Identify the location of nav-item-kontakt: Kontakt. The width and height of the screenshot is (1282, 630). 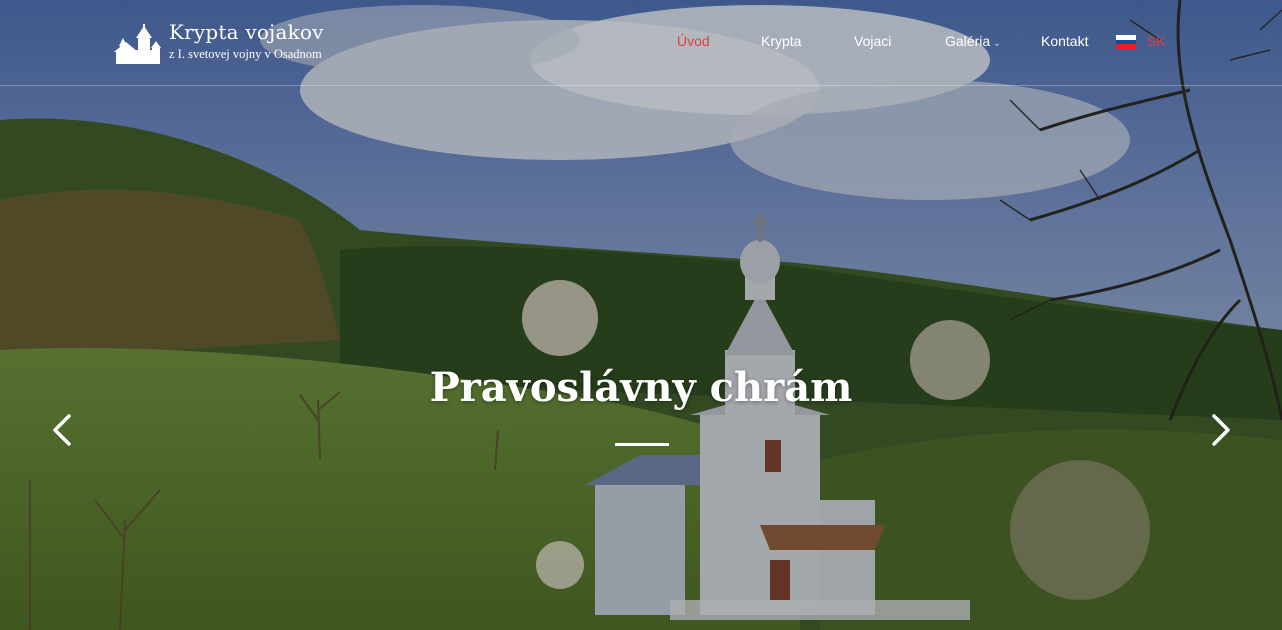
(1064, 41).